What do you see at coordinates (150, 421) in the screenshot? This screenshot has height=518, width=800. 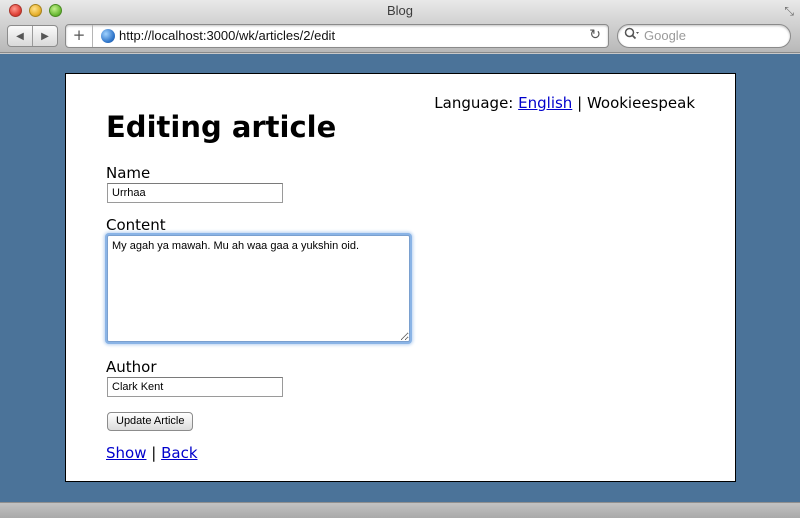 I see `update-article-button: Update Article` at bounding box center [150, 421].